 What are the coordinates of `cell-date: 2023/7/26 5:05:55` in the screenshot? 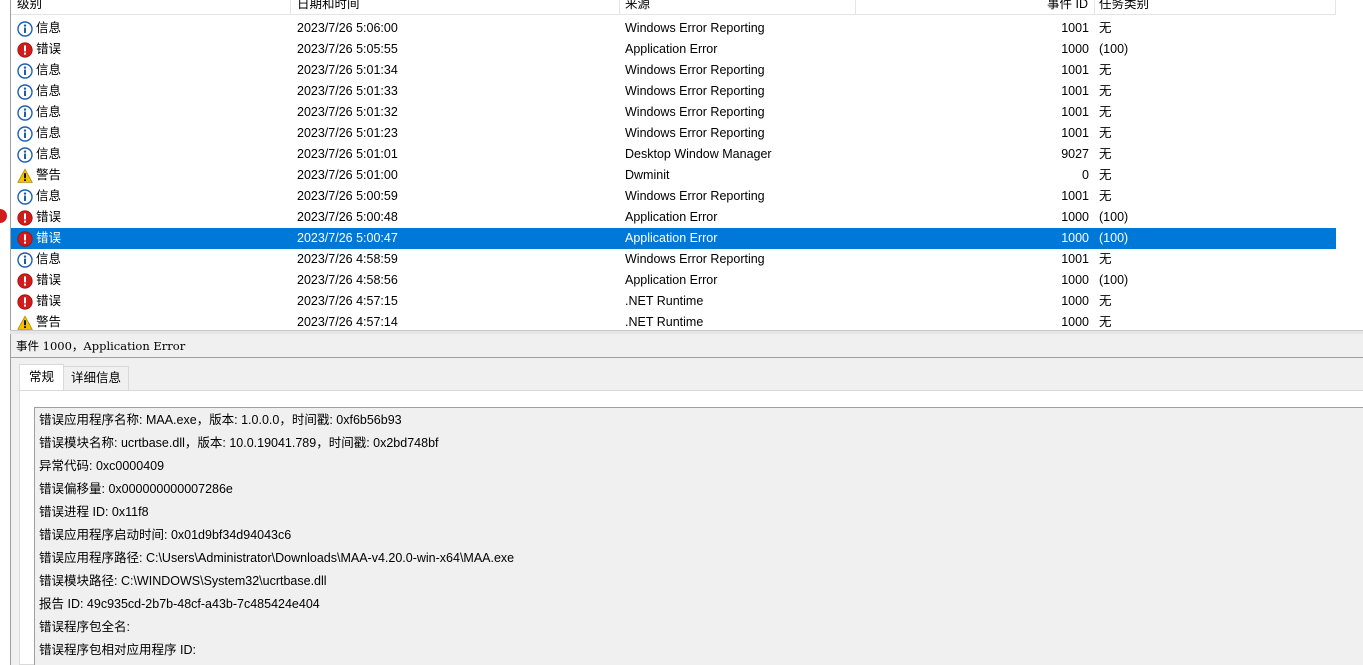 It's located at (347, 49).